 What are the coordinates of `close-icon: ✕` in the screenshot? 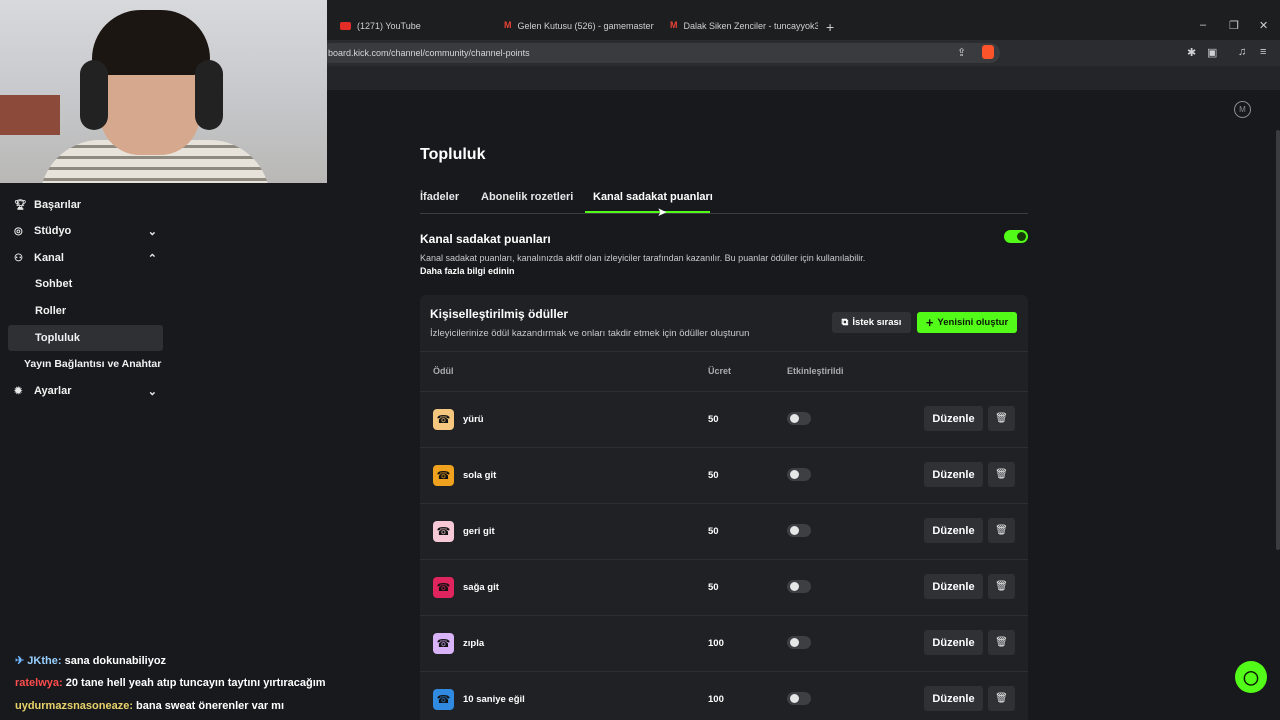 It's located at (1263, 25).